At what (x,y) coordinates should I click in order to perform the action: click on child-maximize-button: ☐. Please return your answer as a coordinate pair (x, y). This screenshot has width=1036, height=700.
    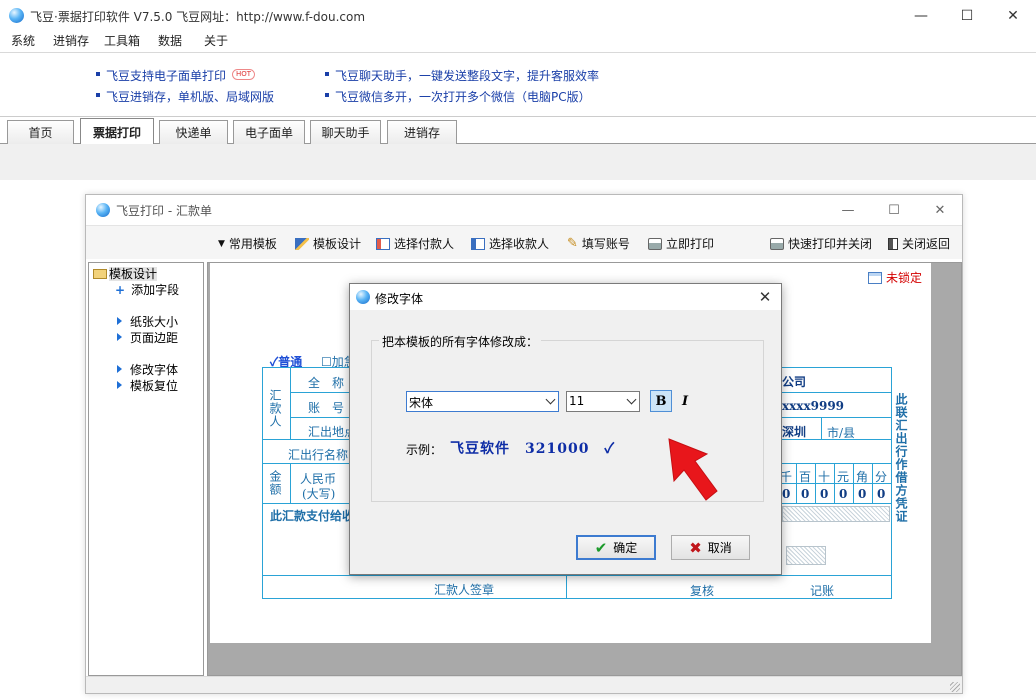
    Looking at the image, I should click on (894, 210).